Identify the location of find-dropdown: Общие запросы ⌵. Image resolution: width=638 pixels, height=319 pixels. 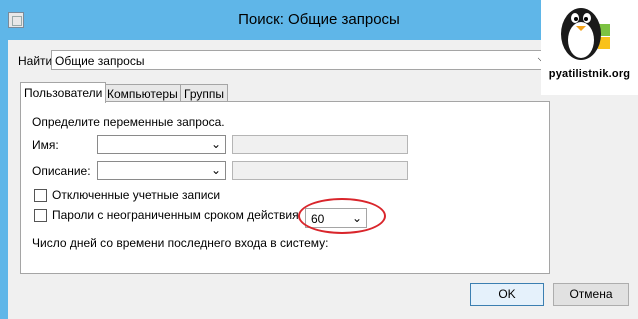
(301, 60).